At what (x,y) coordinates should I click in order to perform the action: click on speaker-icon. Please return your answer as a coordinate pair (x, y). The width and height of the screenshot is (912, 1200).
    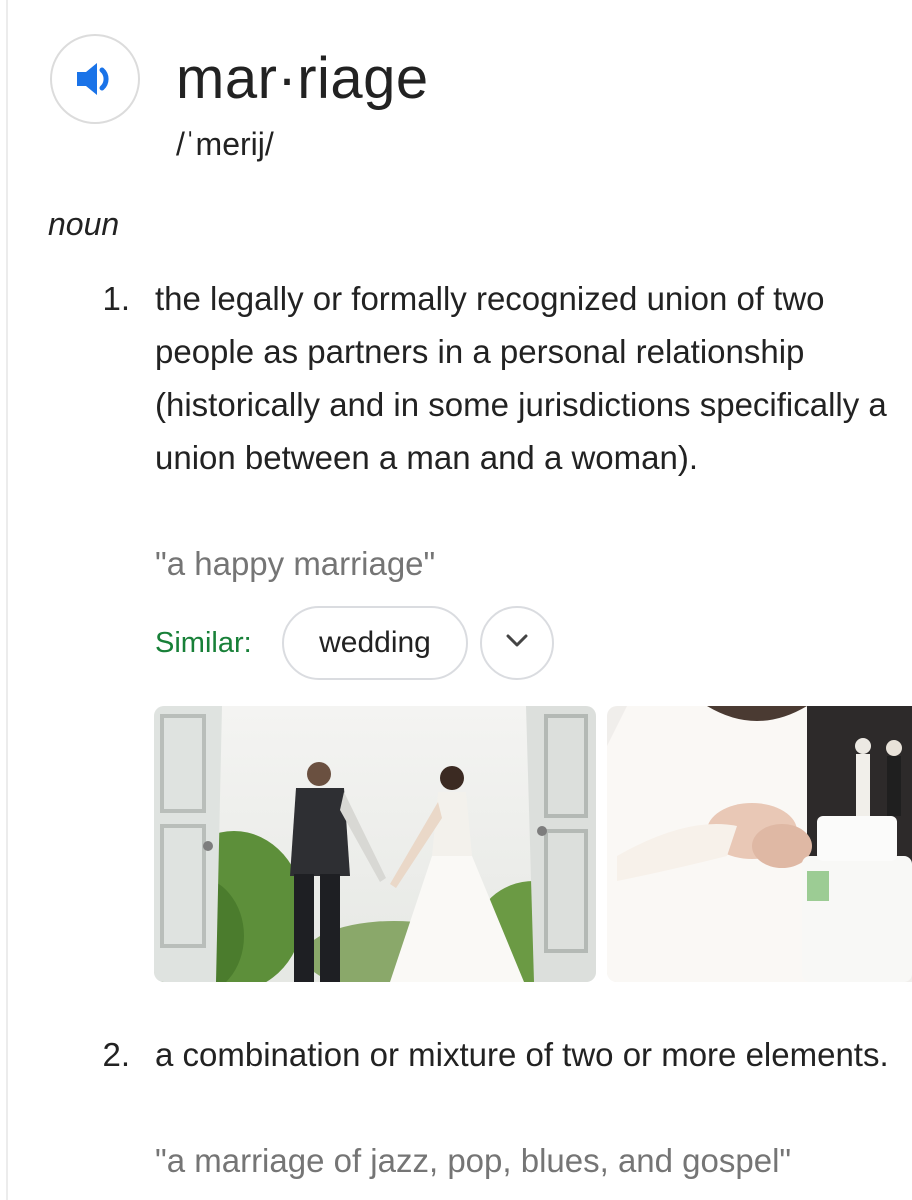
    Looking at the image, I should click on (95, 79).